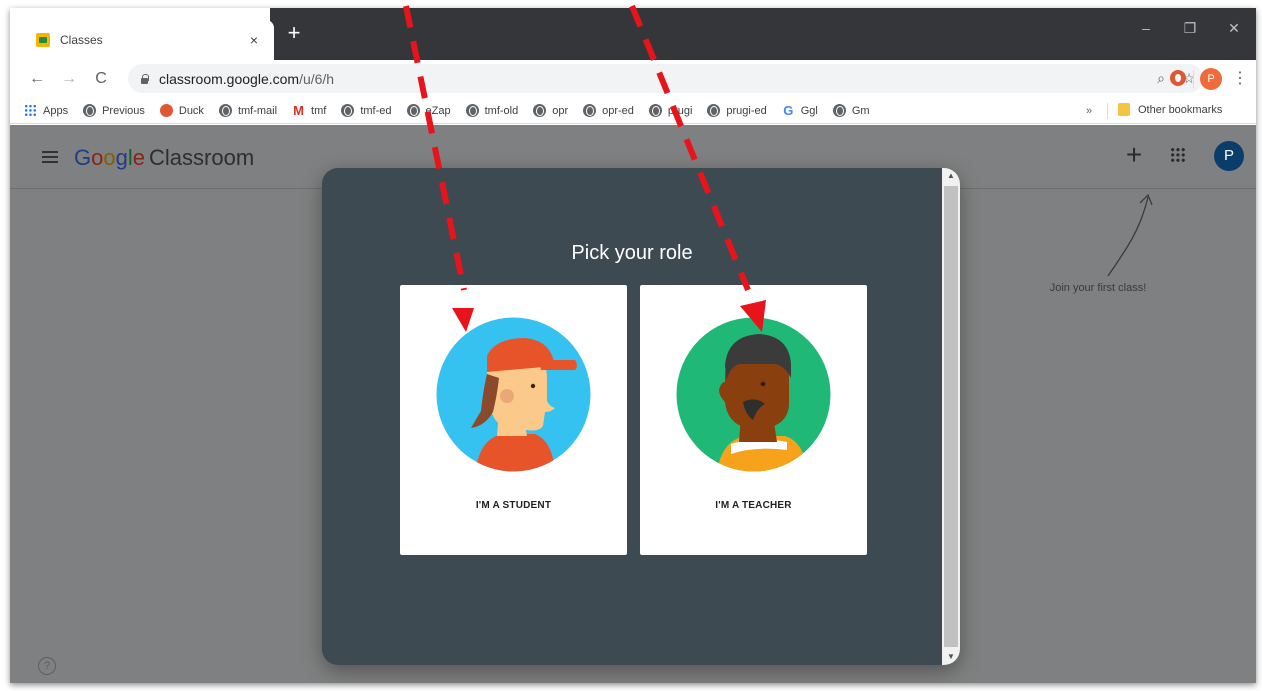  I want to click on logo-letter: e, so click(139, 157).